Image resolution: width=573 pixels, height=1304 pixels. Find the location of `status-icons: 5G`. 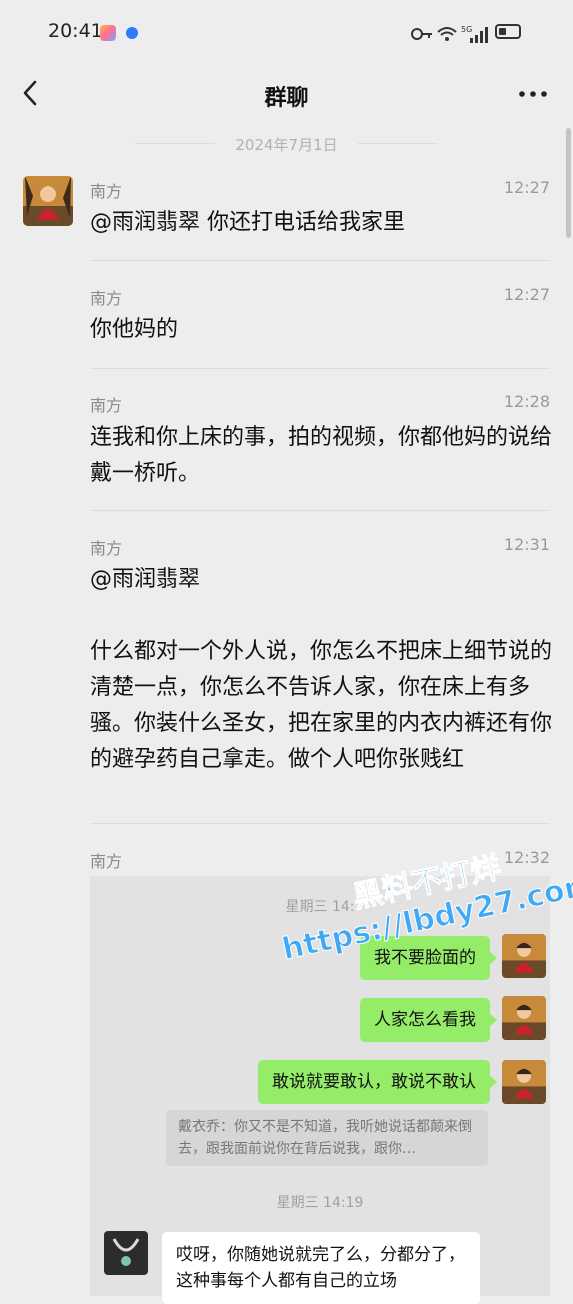

status-icons: 5G is located at coordinates (449, 34).